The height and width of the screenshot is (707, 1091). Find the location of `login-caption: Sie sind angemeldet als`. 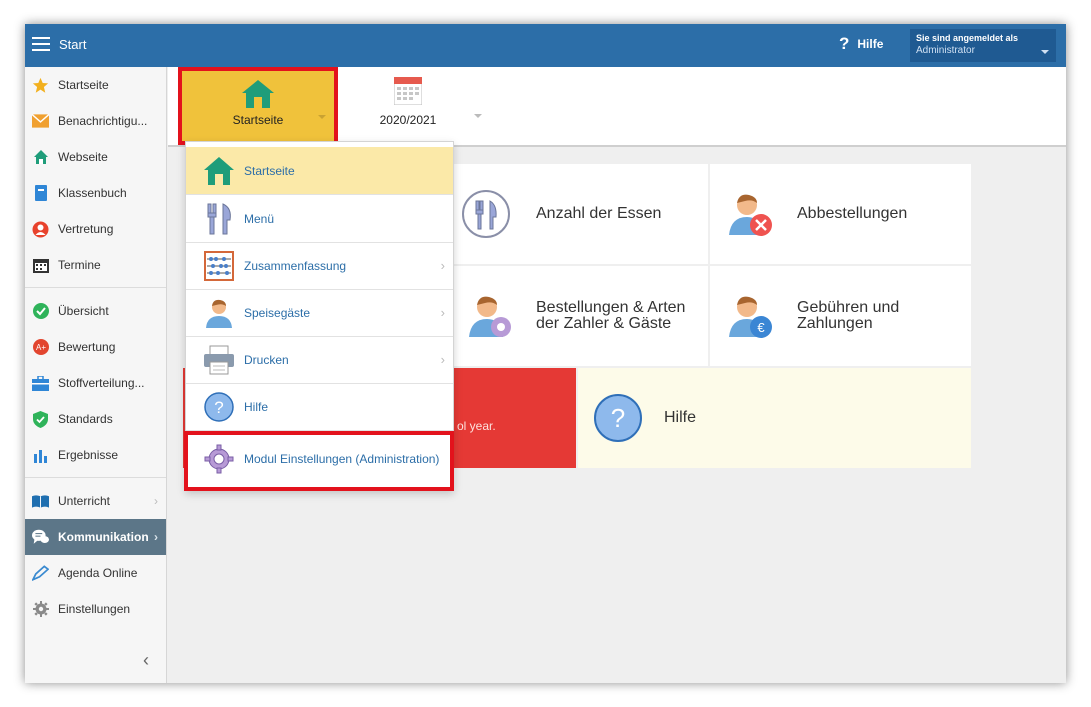

login-caption: Sie sind angemeldet als is located at coordinates (967, 38).